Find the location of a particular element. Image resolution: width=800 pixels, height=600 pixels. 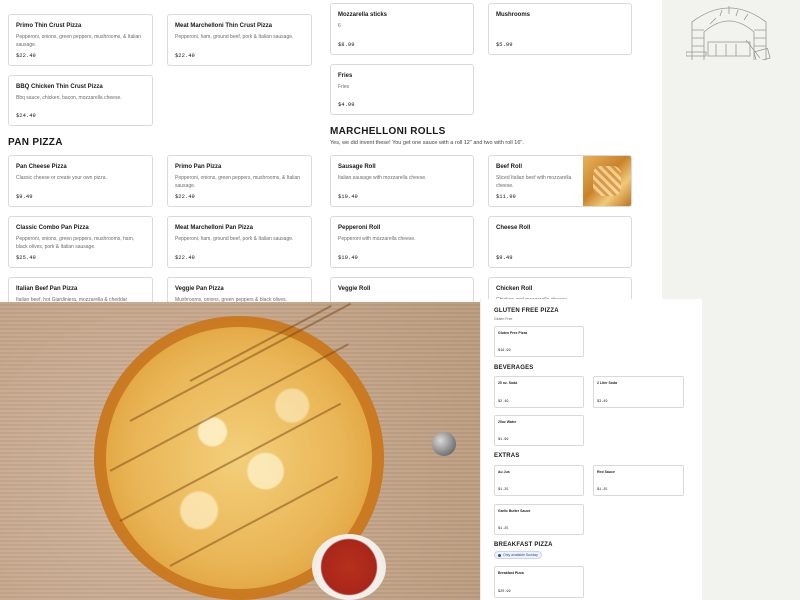

decorative-ball is located at coordinates (444, 444).